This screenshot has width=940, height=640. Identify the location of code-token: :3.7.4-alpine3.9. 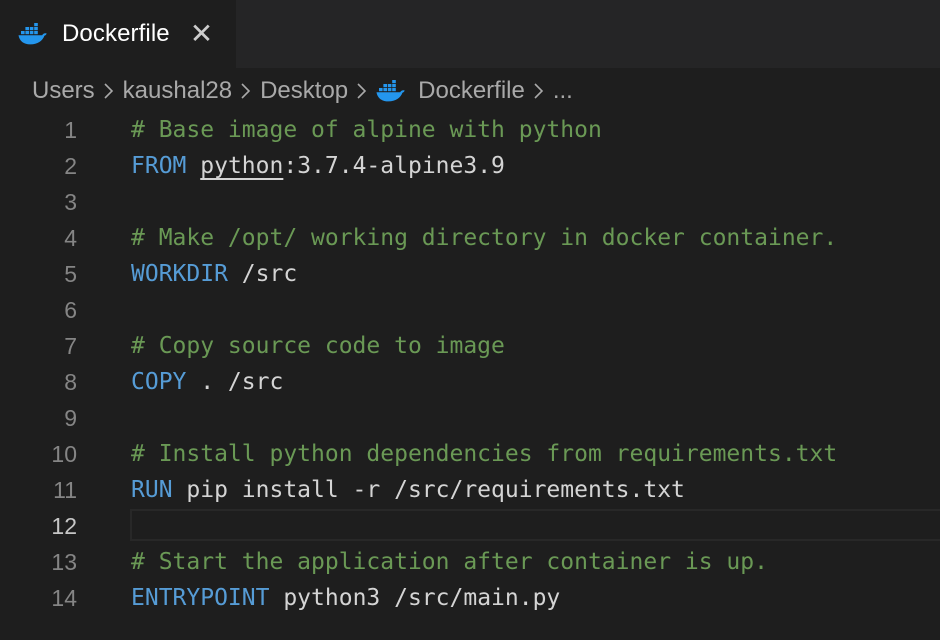
(394, 166).